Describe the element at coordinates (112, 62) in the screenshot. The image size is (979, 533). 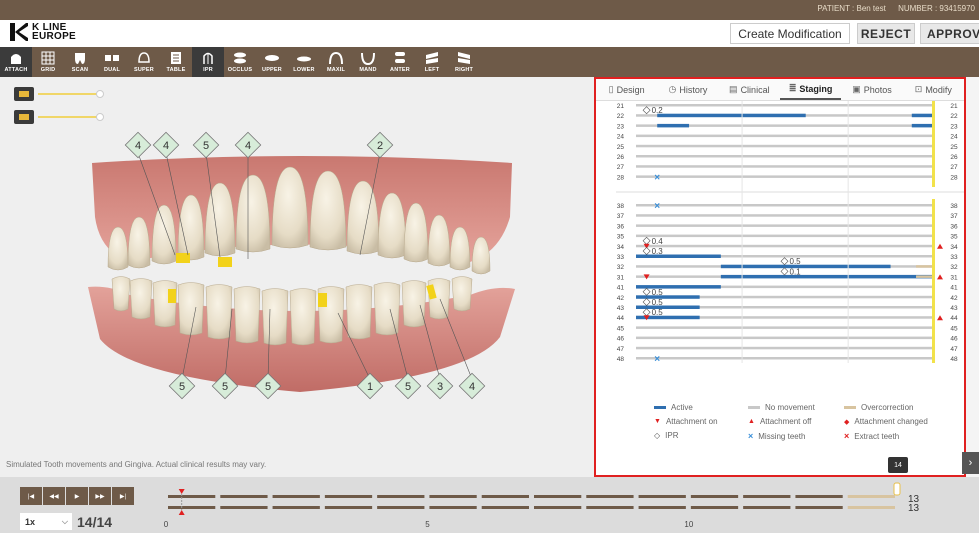
I see `tool-dual: DUAL` at that location.